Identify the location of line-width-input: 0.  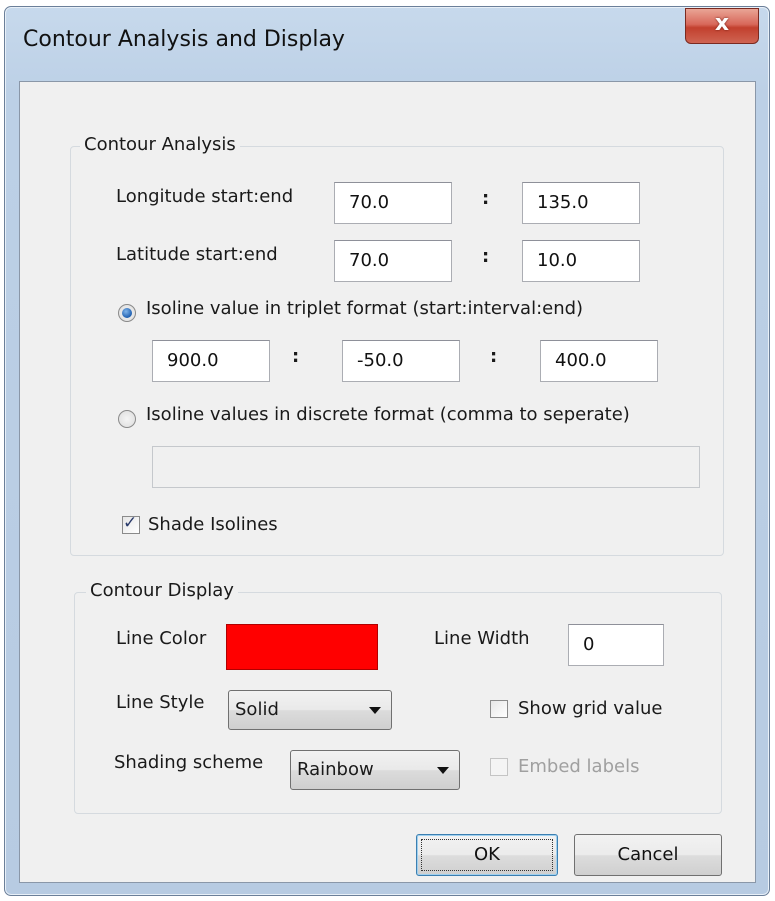
(616, 645).